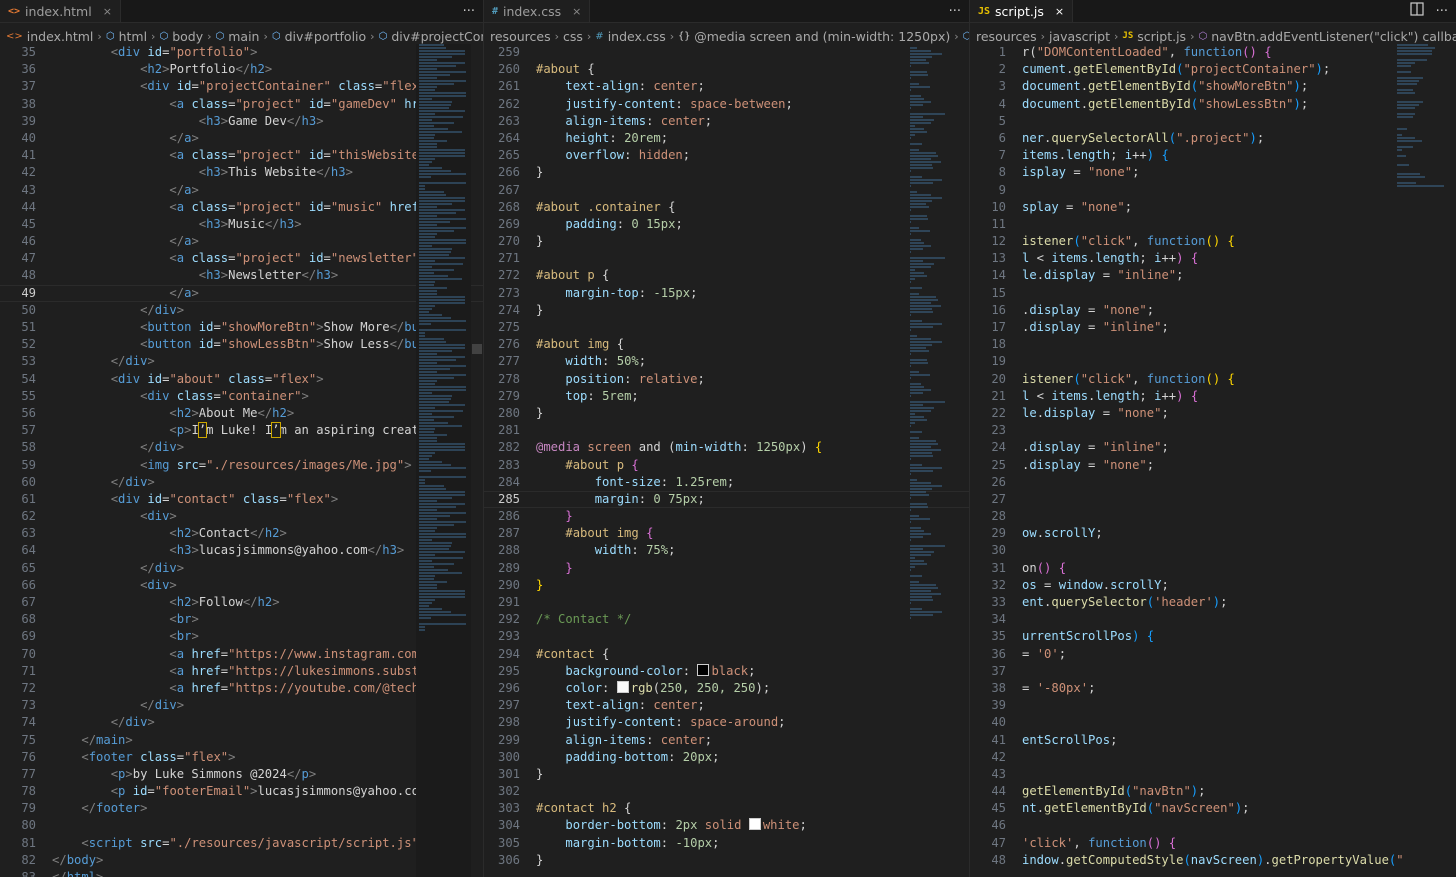  I want to click on code-line: 28, so click(1213, 516).